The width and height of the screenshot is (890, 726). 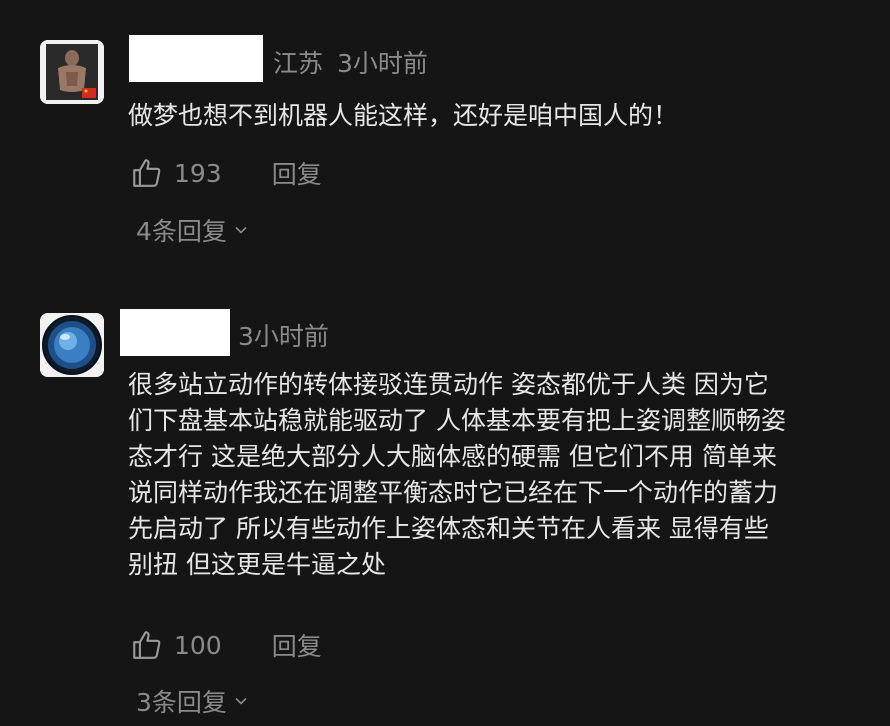 What do you see at coordinates (298, 63) in the screenshot?
I see `location-label: 江苏` at bounding box center [298, 63].